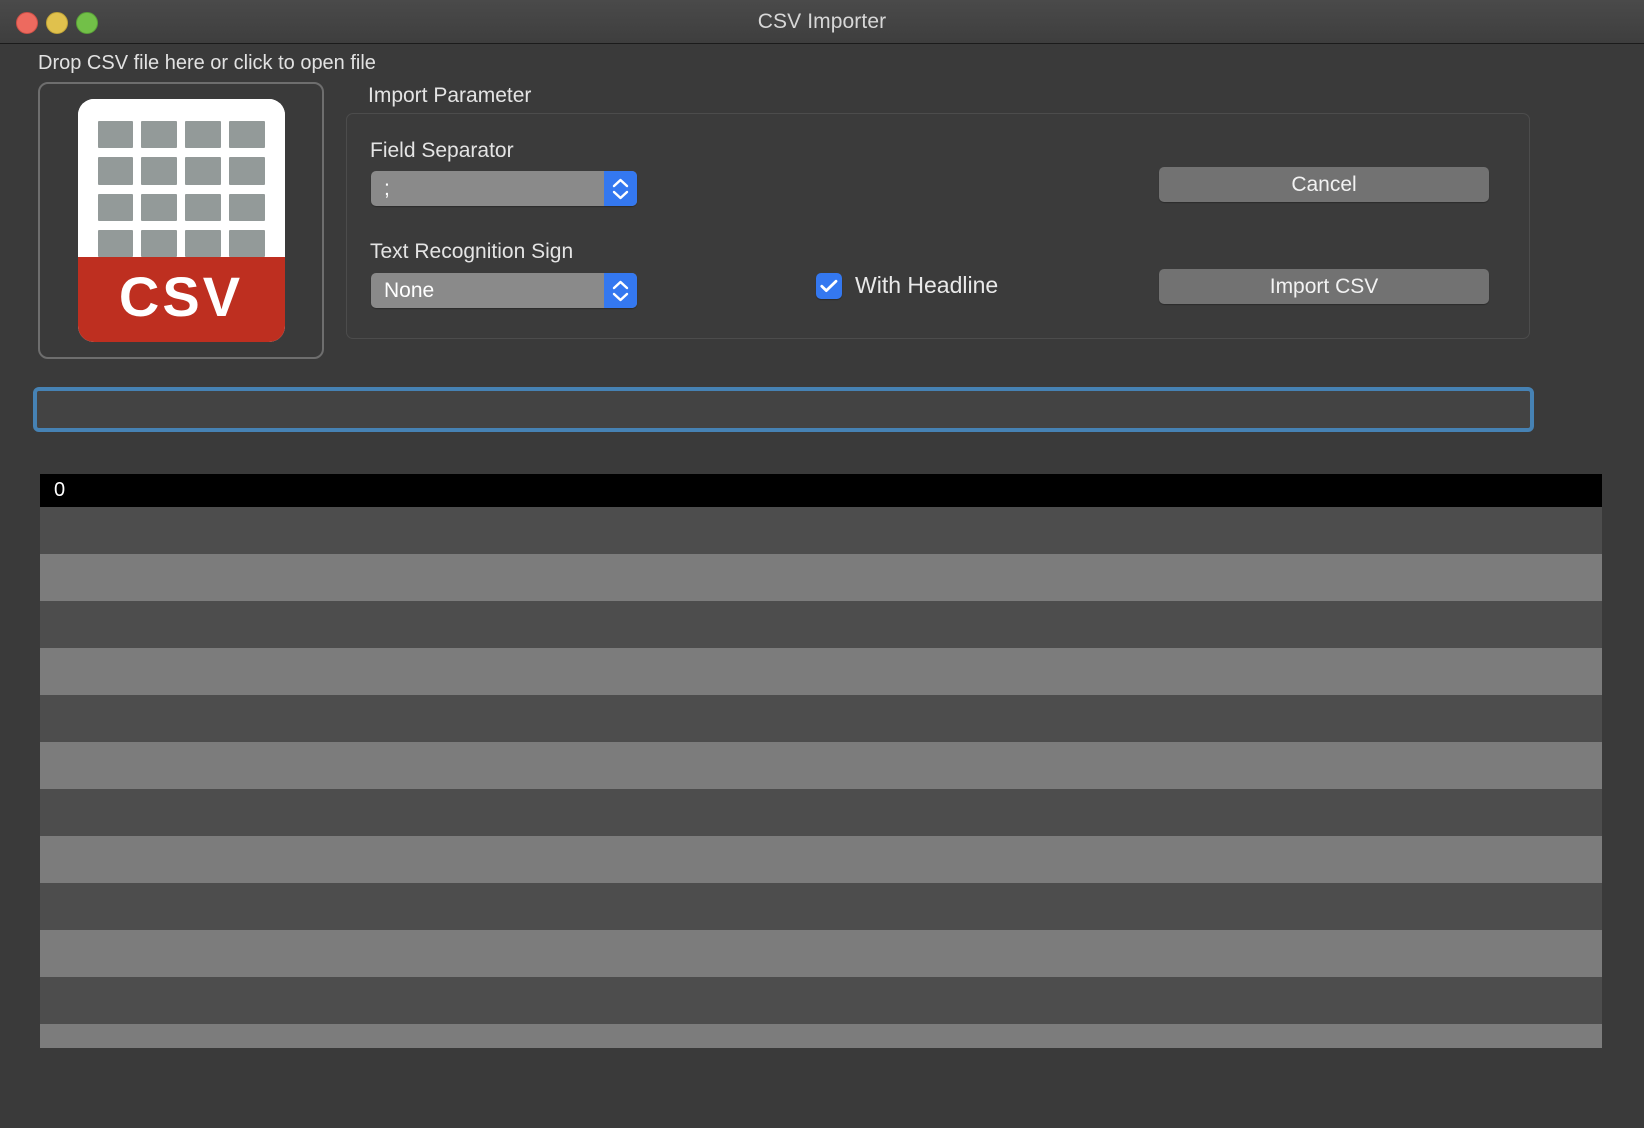  I want to click on import-parameter-legend: Import Parameter, so click(450, 95).